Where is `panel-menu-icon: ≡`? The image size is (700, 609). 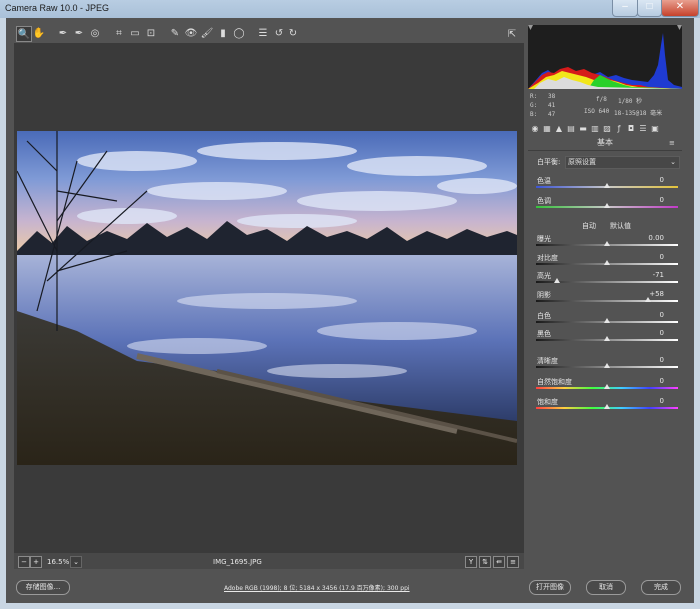 panel-menu-icon: ≡ is located at coordinates (672, 143).